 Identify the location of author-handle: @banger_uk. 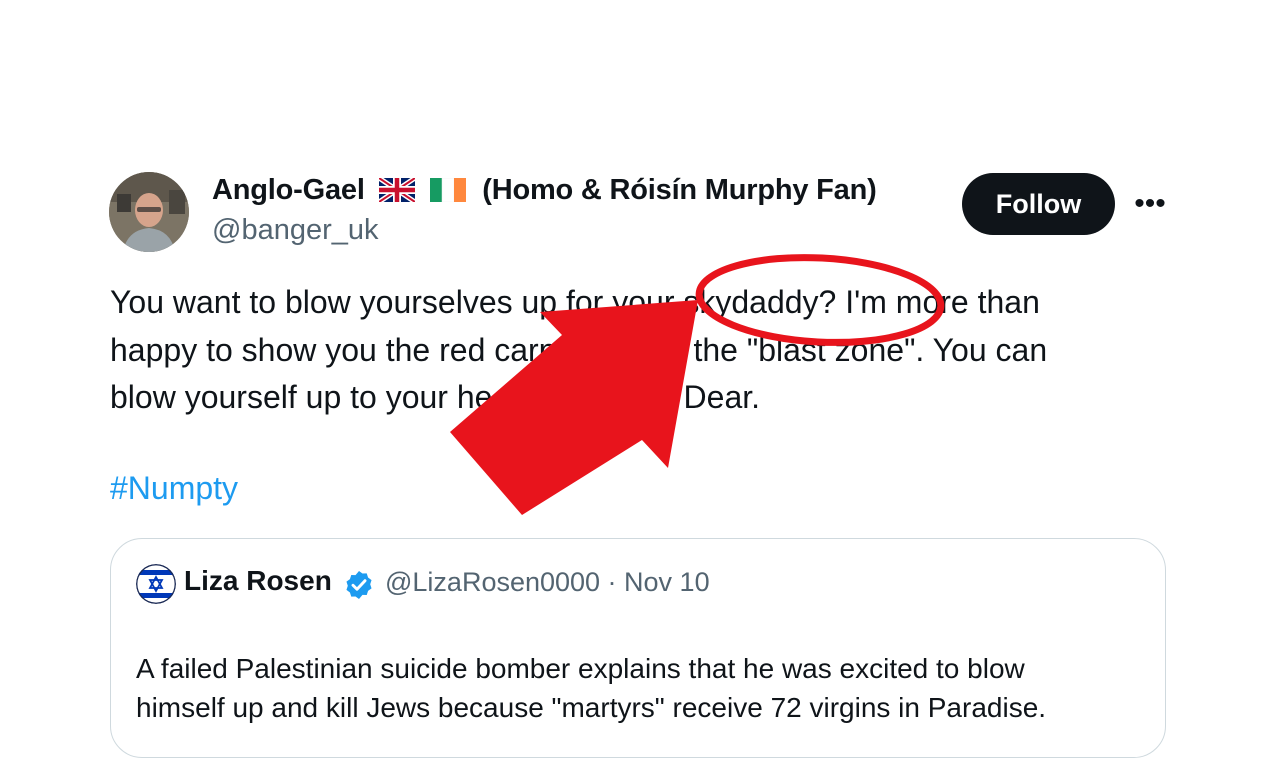
(295, 230).